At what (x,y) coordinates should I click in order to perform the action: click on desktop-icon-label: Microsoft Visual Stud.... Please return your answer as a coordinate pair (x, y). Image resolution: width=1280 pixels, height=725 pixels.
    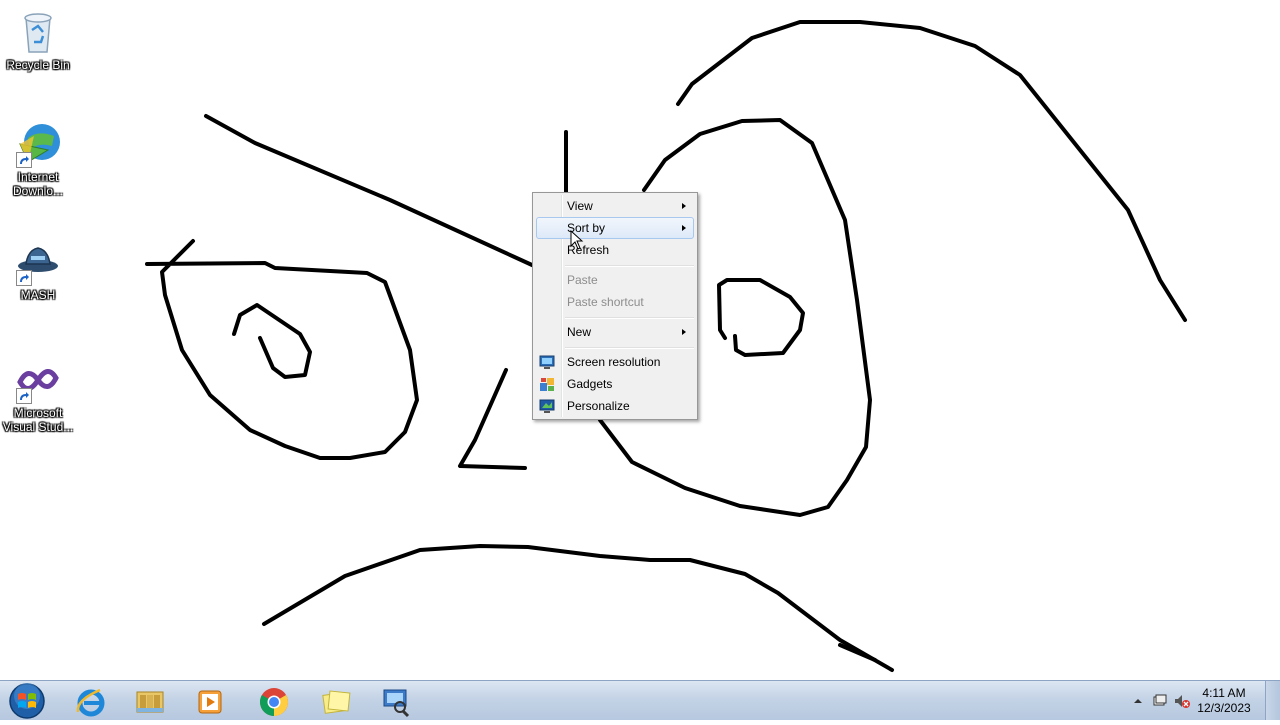
    Looking at the image, I should click on (38, 420).